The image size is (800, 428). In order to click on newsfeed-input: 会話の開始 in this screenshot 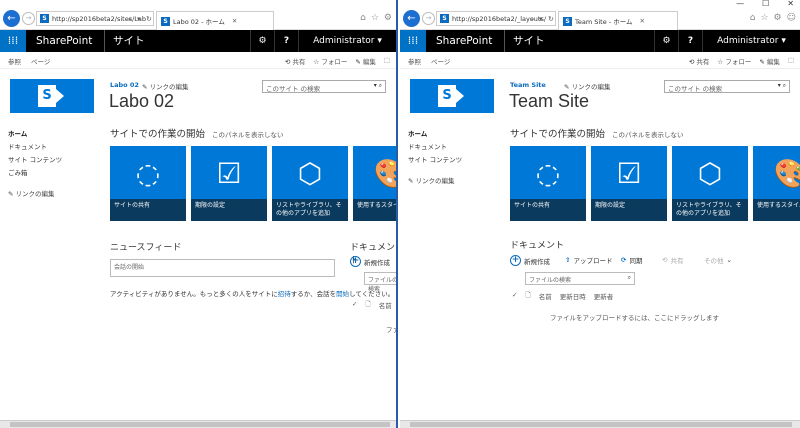, I will do `click(222, 268)`.